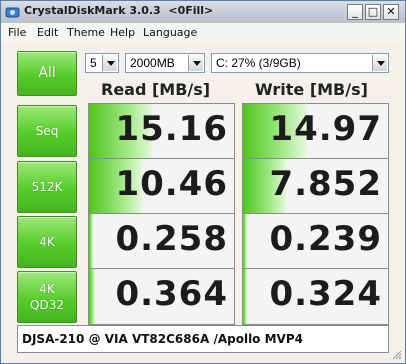 This screenshot has width=406, height=364. What do you see at coordinates (47, 32) in the screenshot?
I see `menu-edit: Edit` at bounding box center [47, 32].